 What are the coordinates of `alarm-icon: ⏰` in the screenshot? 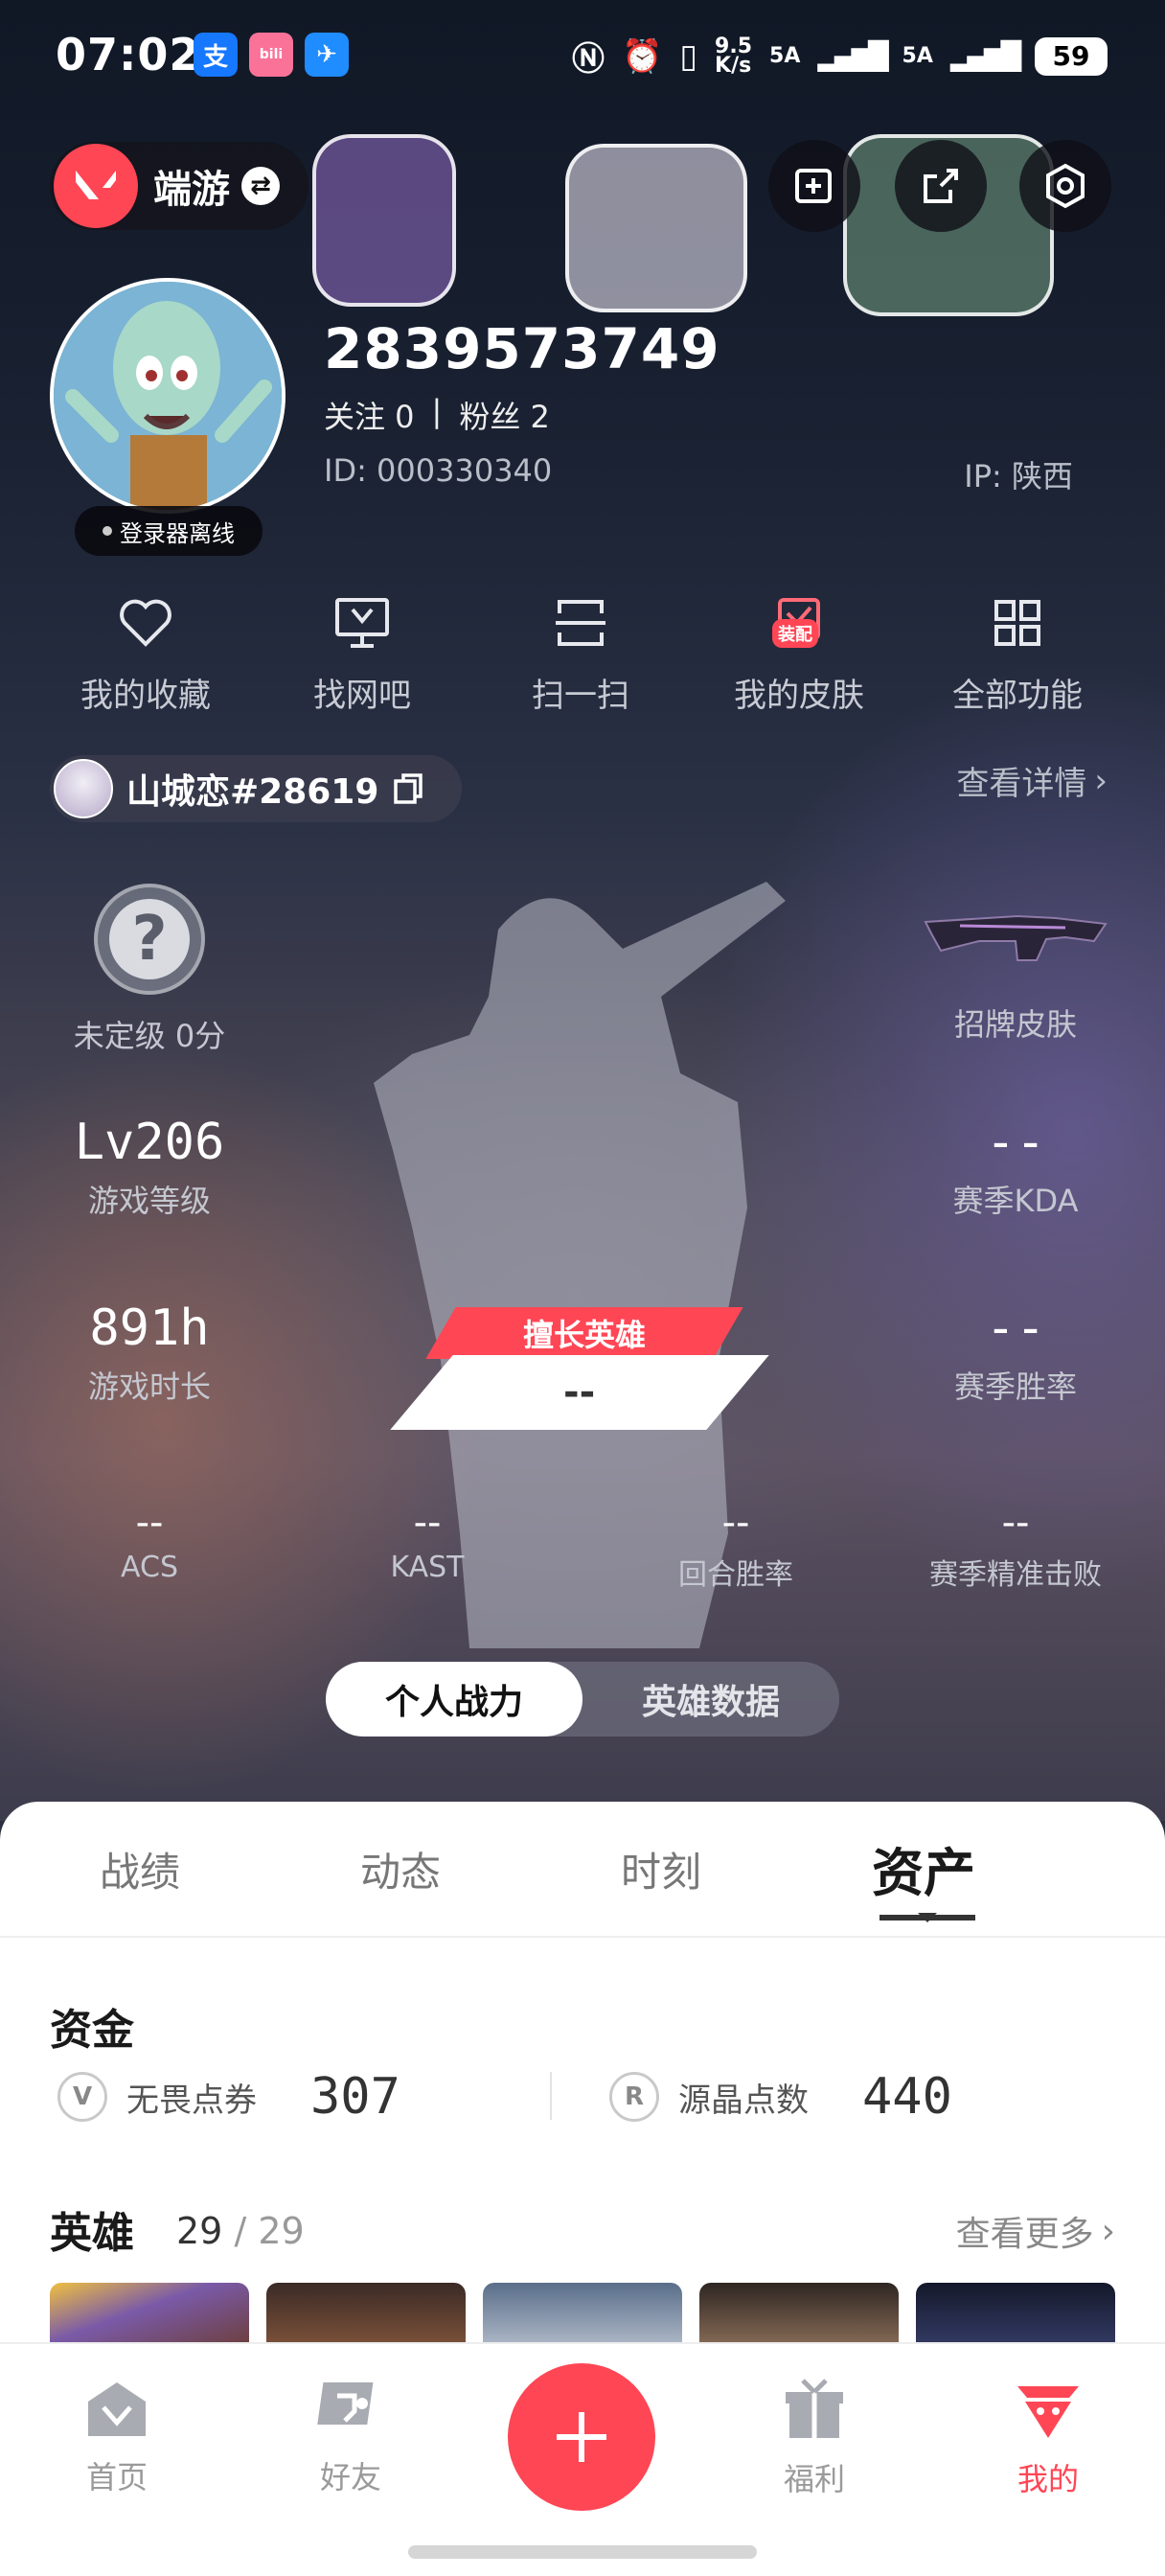 It's located at (642, 56).